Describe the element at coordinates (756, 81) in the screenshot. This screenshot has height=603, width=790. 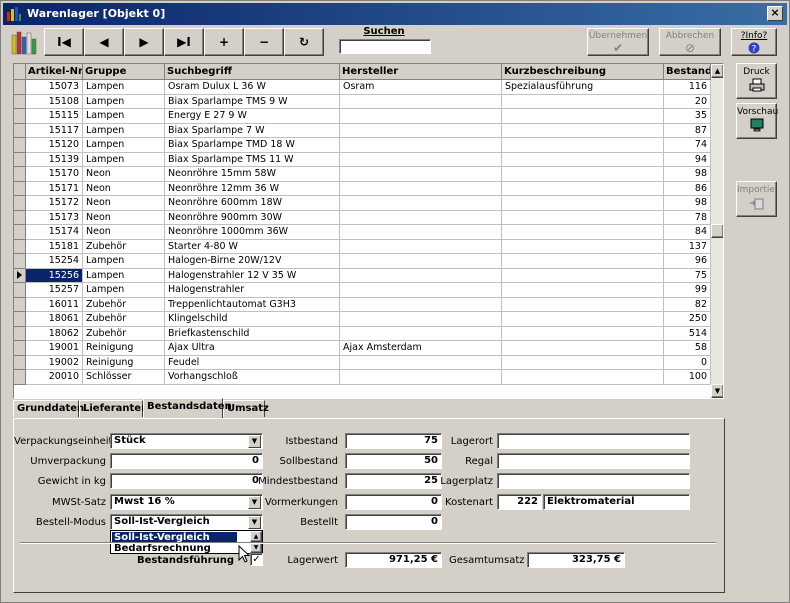
I see `print-button: Druck` at that location.